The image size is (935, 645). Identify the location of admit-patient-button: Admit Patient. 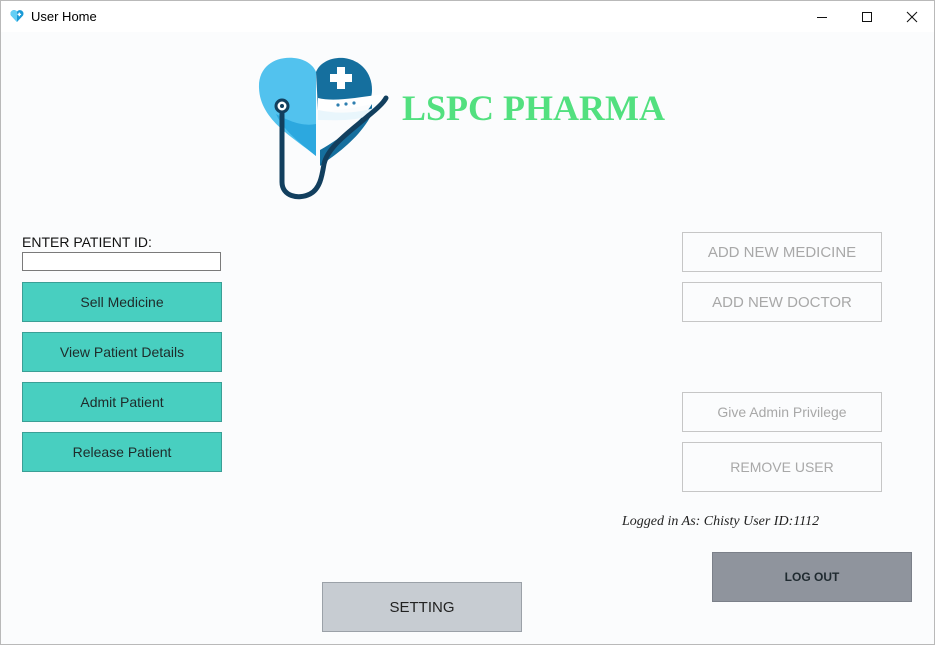
(122, 402).